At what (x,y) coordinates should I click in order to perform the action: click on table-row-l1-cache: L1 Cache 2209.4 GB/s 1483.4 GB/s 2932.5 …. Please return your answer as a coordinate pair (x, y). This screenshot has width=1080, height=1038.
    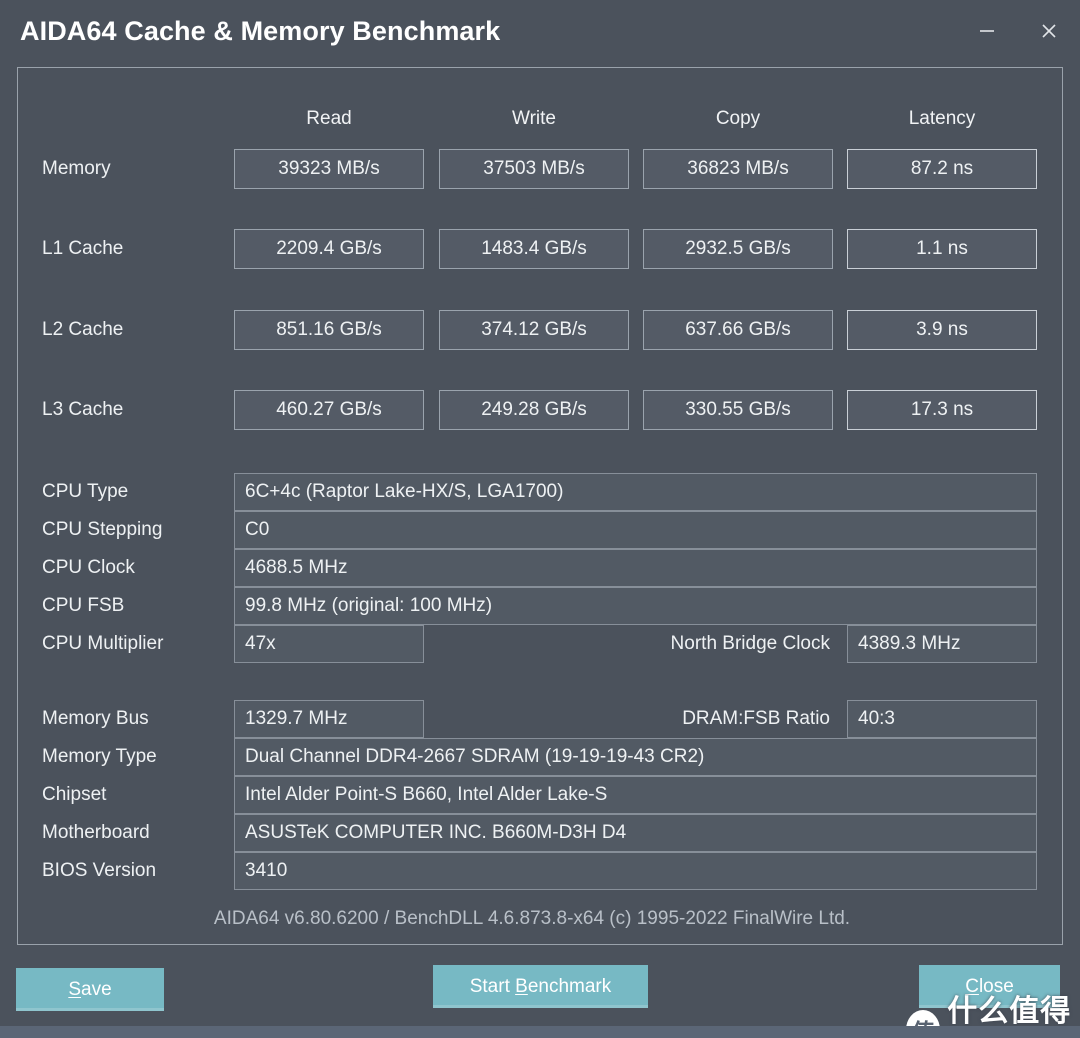
    Looking at the image, I should click on (540, 249).